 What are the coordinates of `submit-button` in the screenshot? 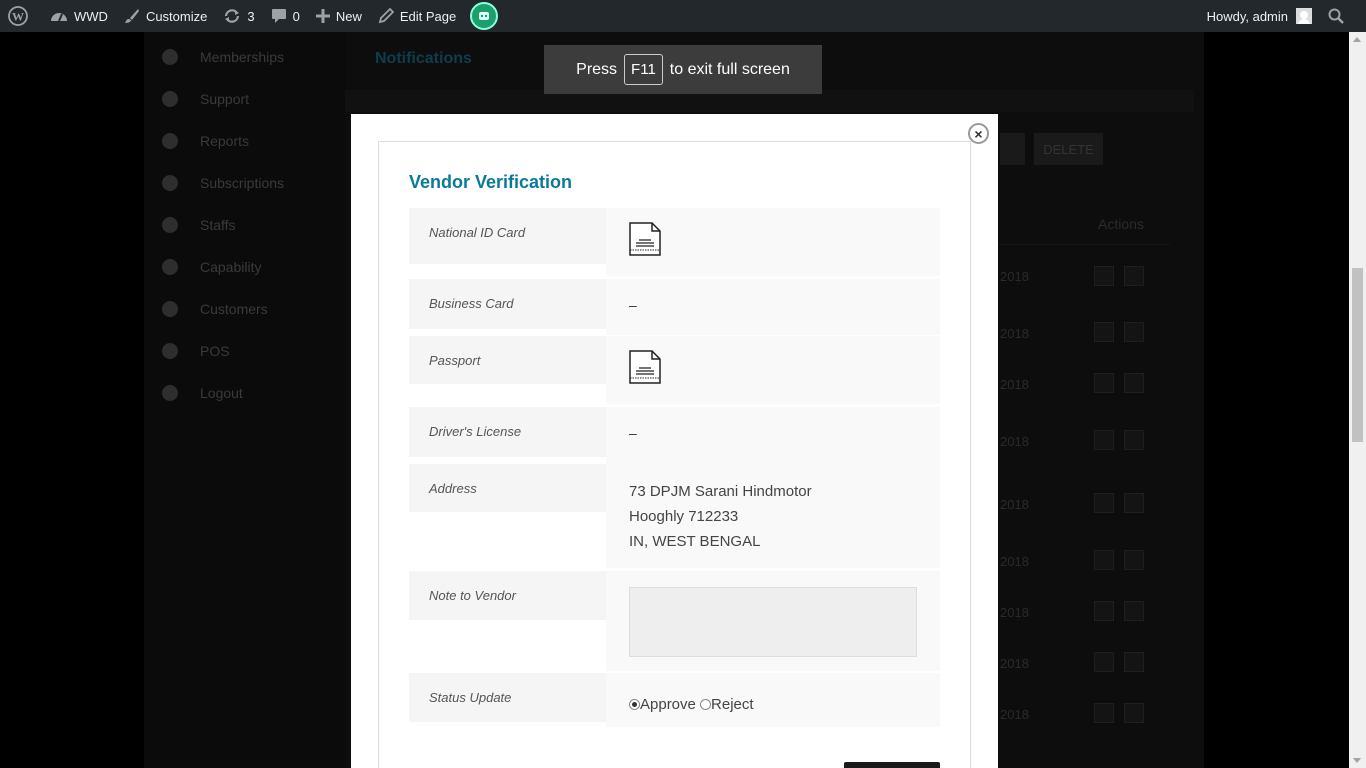 It's located at (892, 765).